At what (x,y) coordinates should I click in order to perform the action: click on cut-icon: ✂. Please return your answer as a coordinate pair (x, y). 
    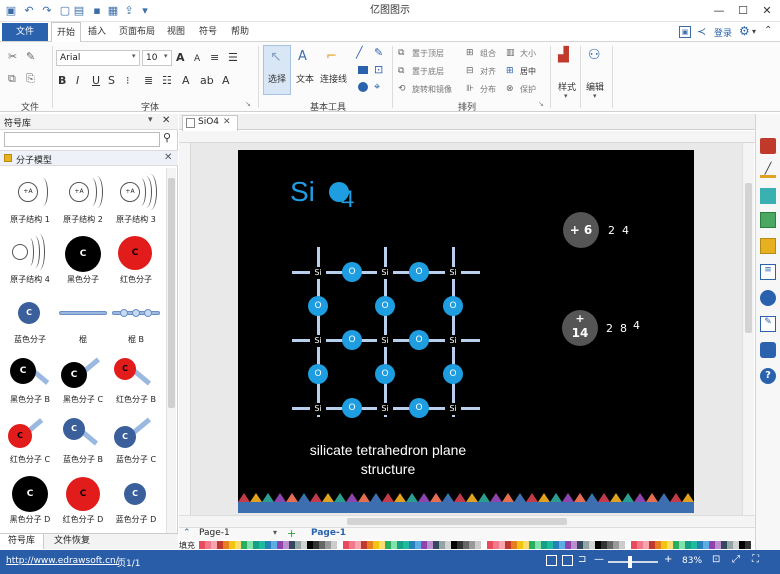
    Looking at the image, I should click on (12, 57).